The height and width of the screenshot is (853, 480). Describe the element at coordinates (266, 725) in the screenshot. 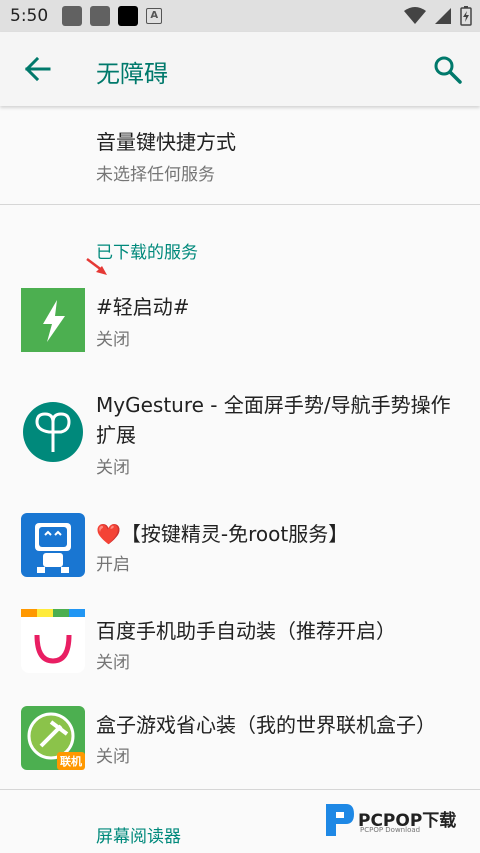

I see `service-title: 盒子游戏省心装（我的世界联机盒子）` at that location.